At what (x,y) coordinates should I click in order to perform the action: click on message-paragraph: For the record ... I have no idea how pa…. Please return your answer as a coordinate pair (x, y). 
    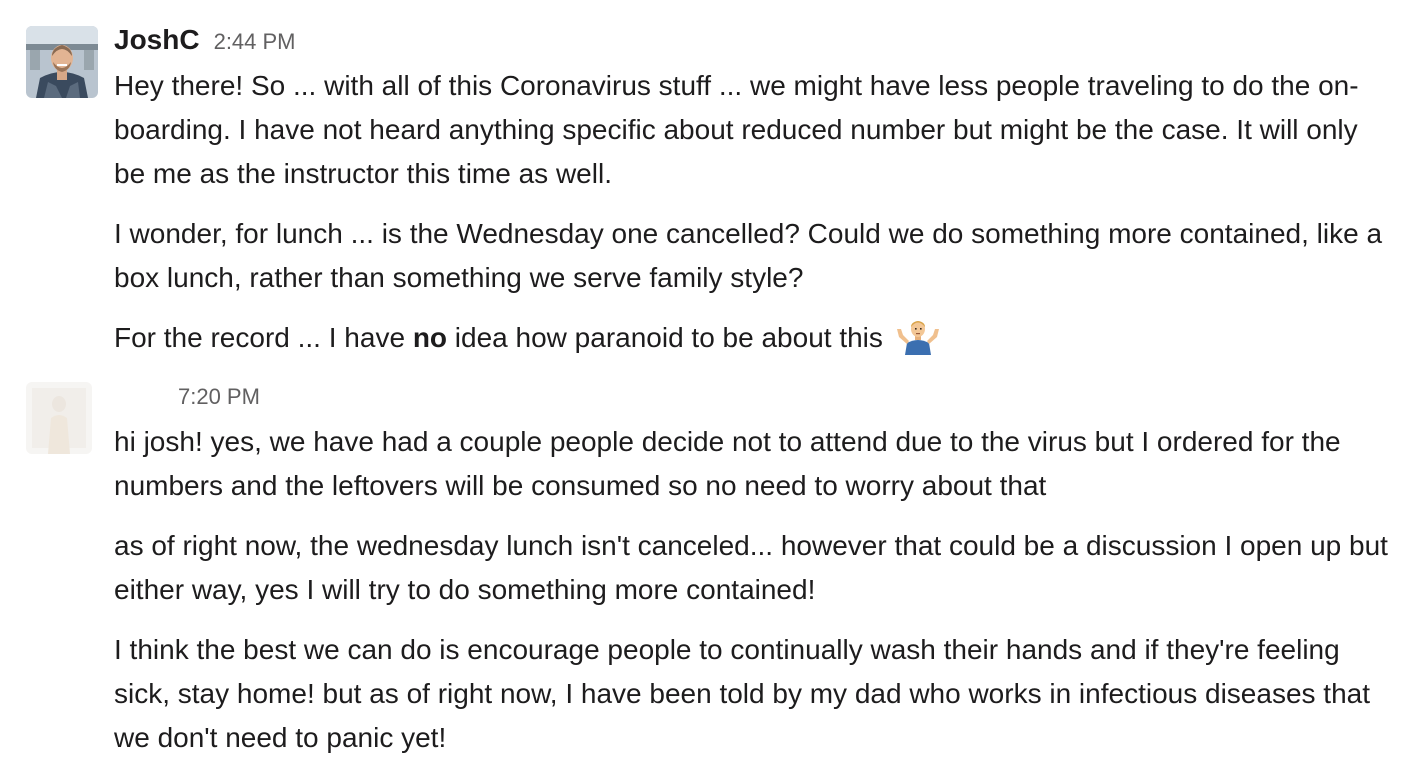
    Looking at the image, I should click on (753, 338).